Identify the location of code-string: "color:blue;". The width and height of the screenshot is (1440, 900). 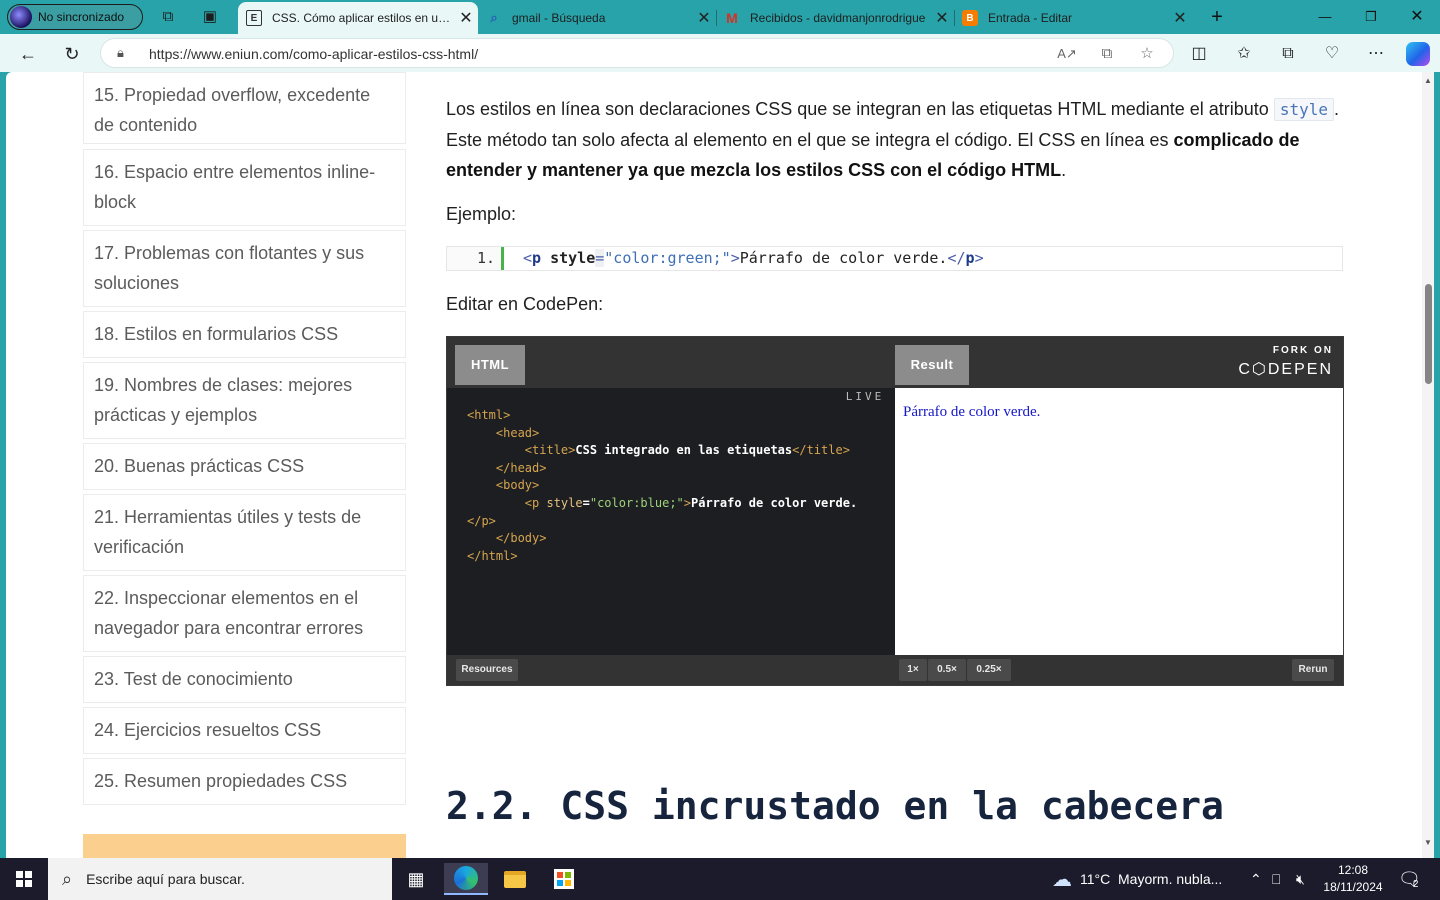
(636, 502).